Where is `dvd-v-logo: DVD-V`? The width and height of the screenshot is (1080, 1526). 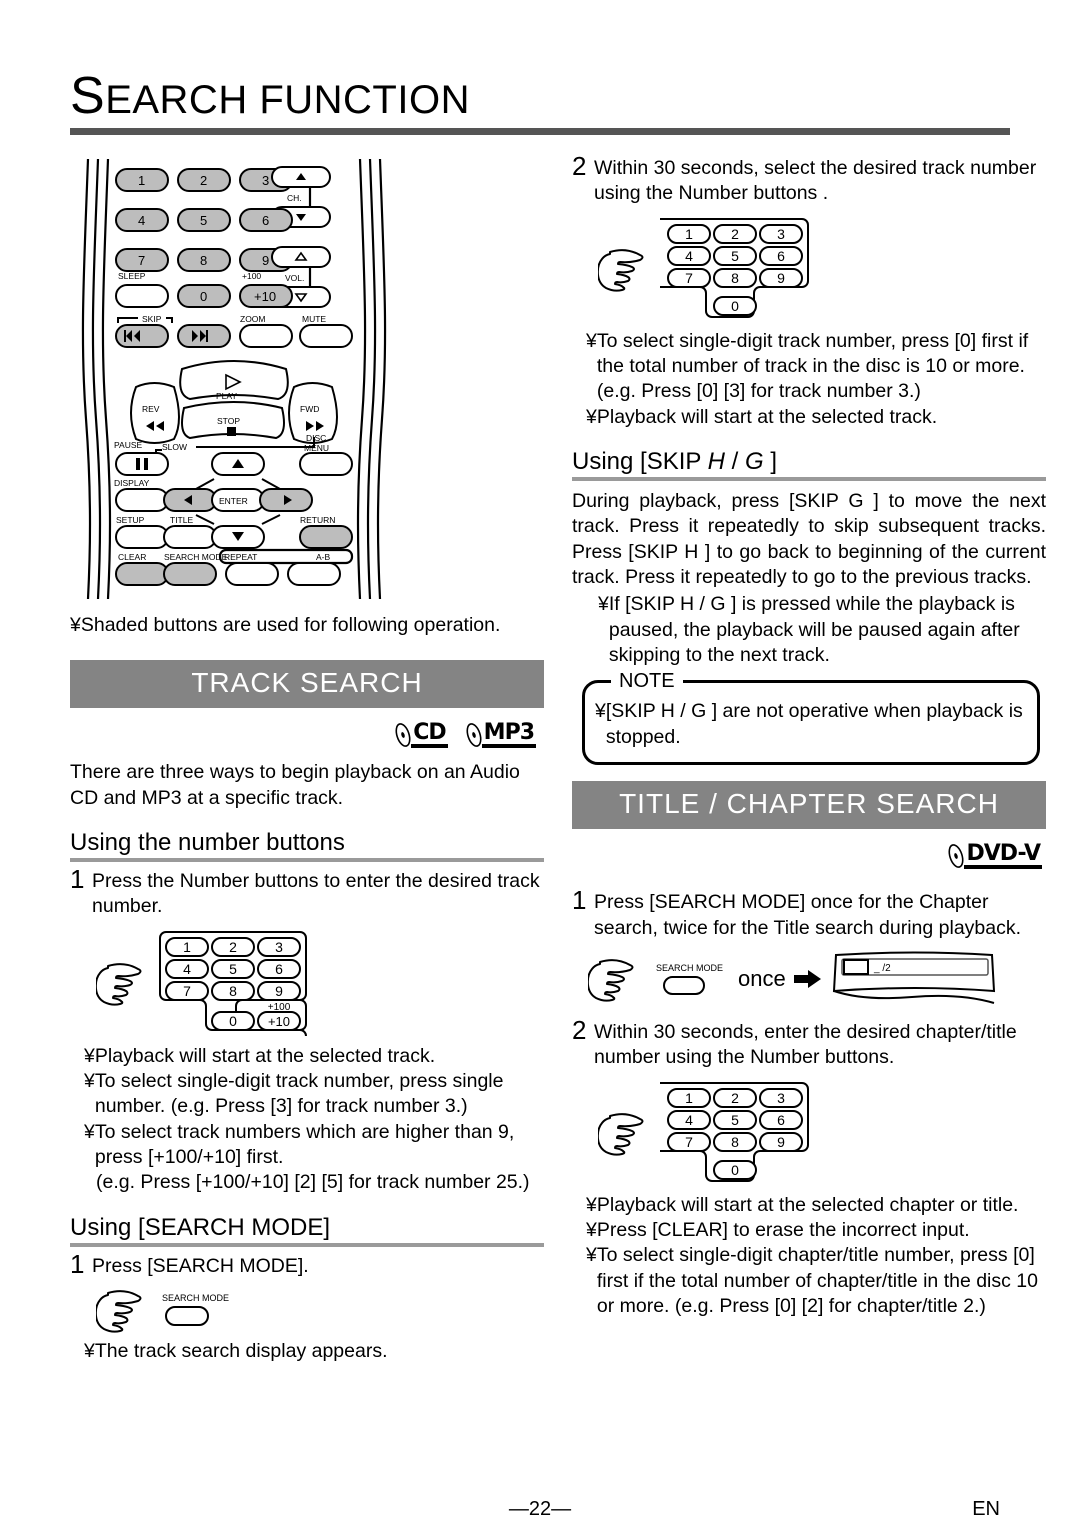 dvd-v-logo: DVD-V is located at coordinates (994, 856).